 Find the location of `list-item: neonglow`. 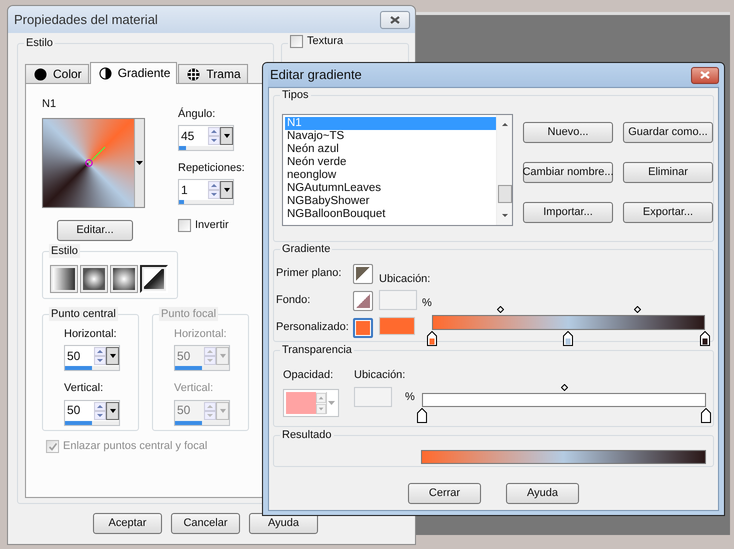

list-item: neonglow is located at coordinates (390, 175).